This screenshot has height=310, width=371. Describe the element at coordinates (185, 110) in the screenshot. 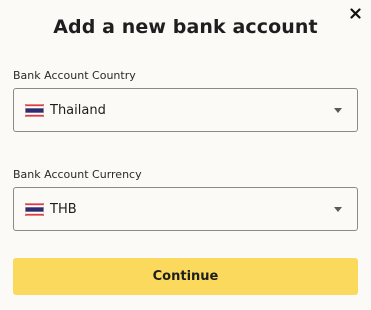

I see `country-select: Thailand` at that location.